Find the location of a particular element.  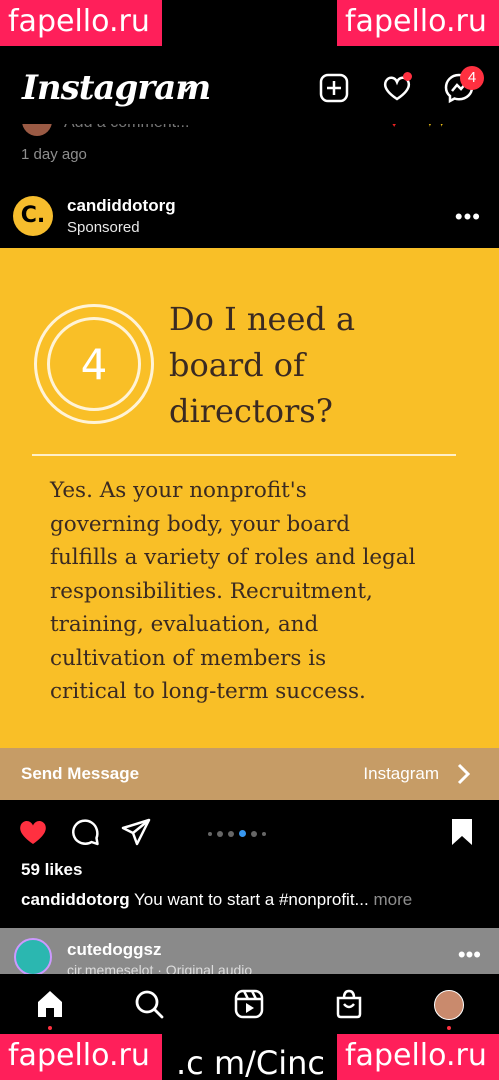

search-icon is located at coordinates (149, 1004).